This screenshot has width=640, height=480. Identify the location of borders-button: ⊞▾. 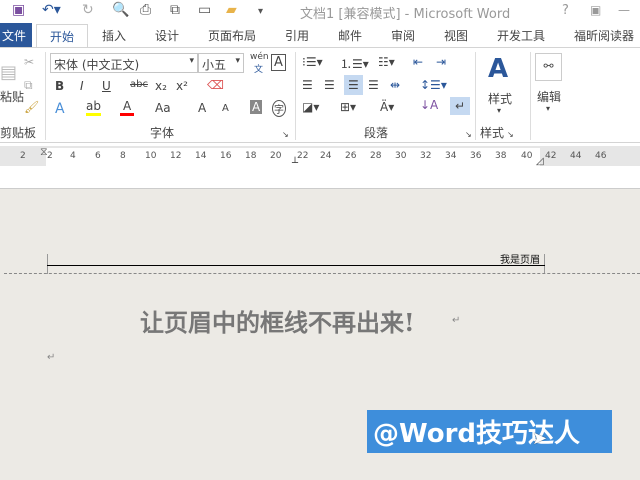
(348, 107).